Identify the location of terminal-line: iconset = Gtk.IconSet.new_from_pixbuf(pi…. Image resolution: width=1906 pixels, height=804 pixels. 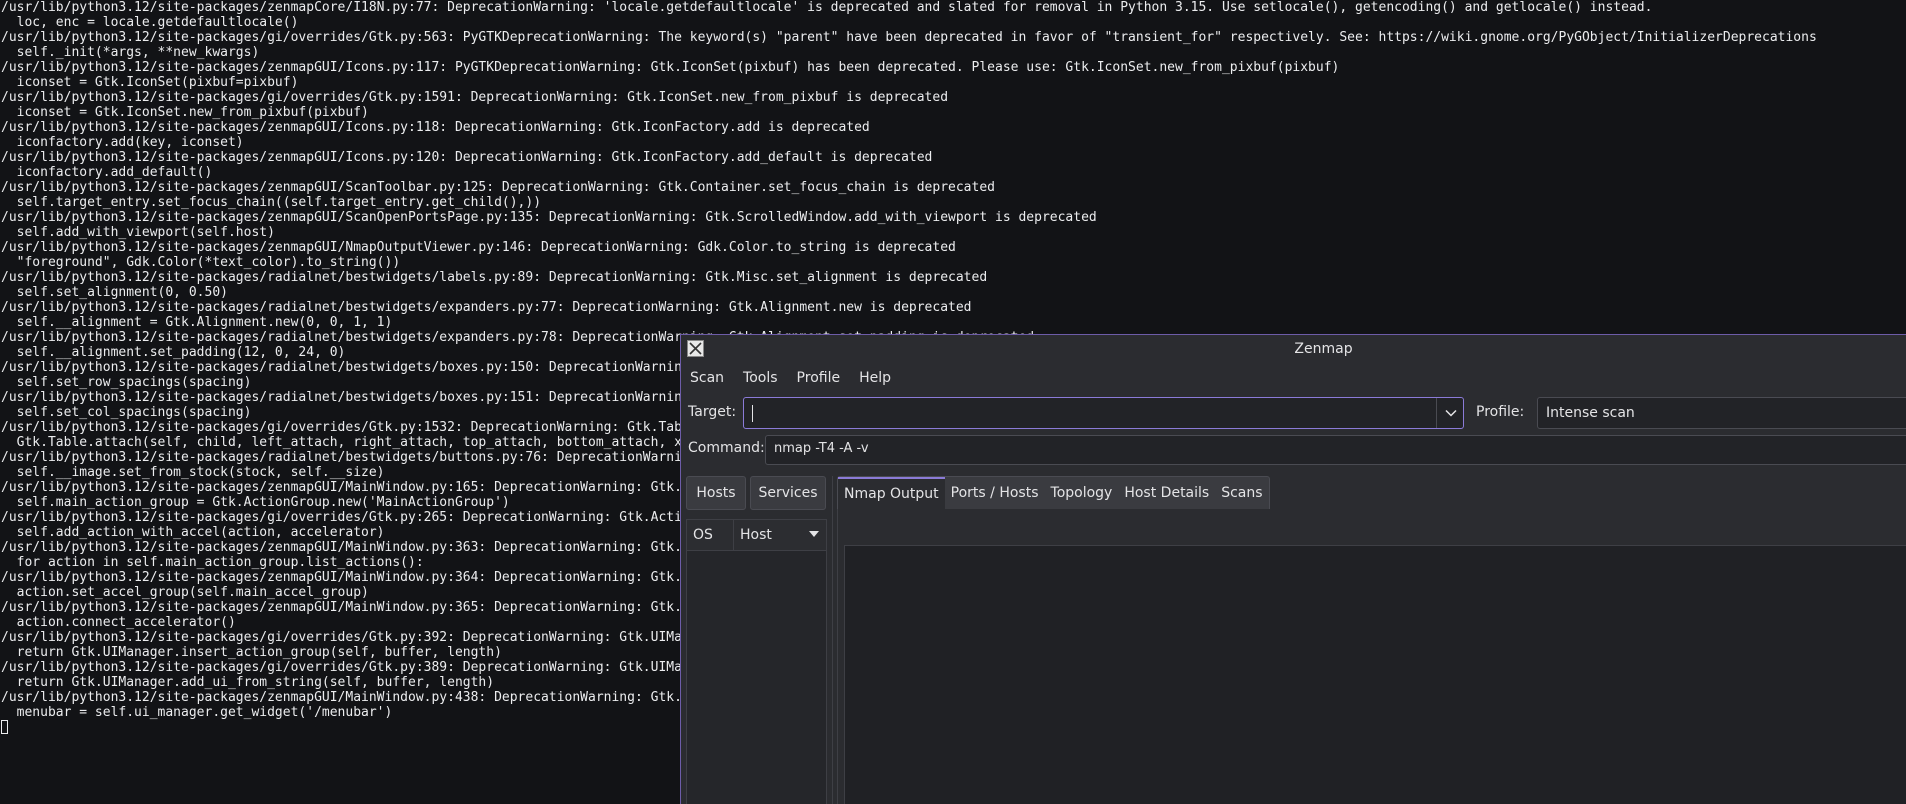
(185, 112).